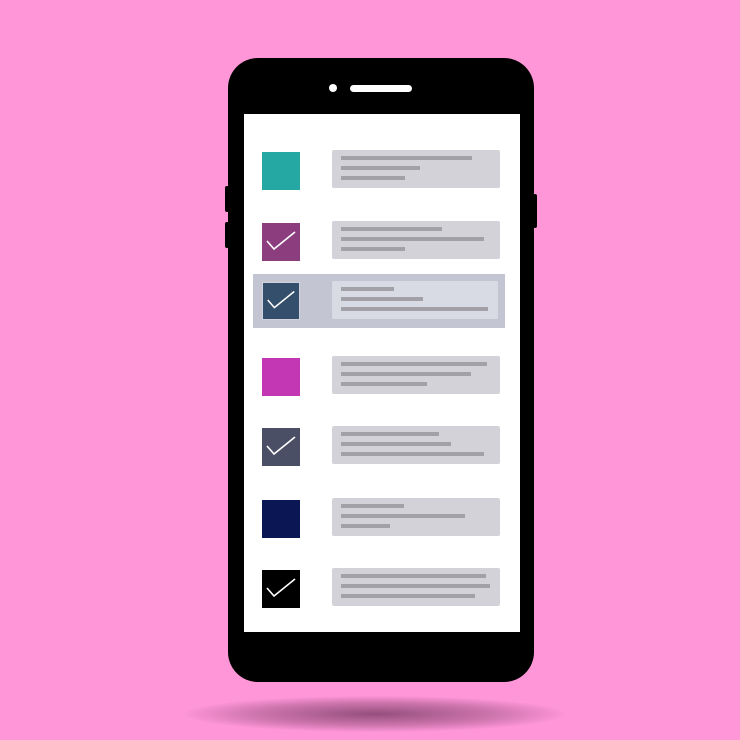  I want to click on volume-down-button, so click(227, 235).